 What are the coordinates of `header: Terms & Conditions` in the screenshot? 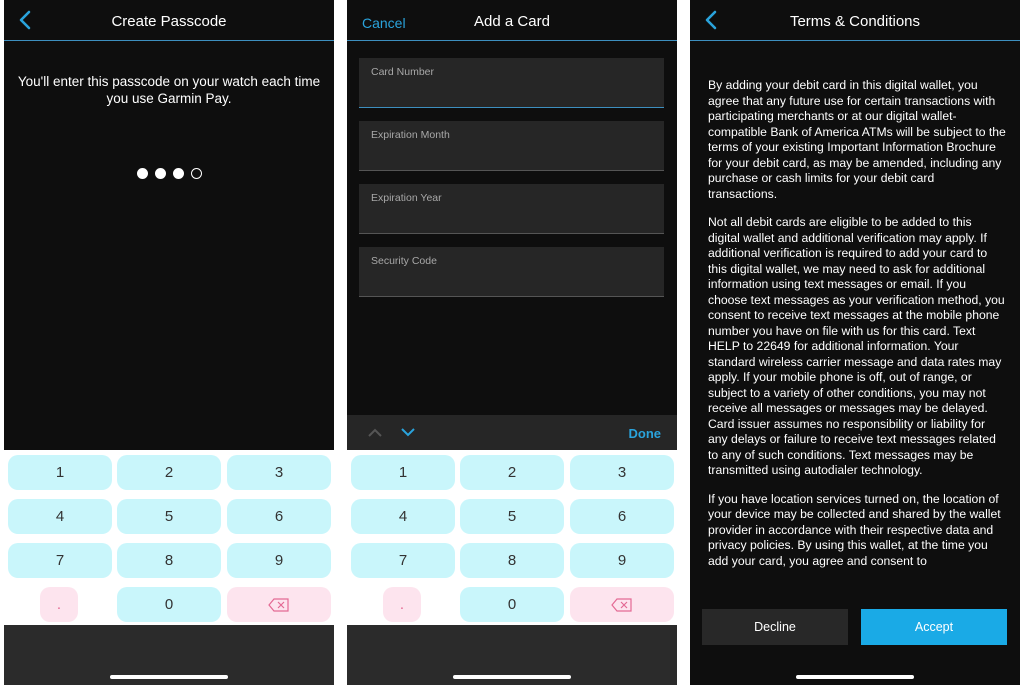 It's located at (855, 20).